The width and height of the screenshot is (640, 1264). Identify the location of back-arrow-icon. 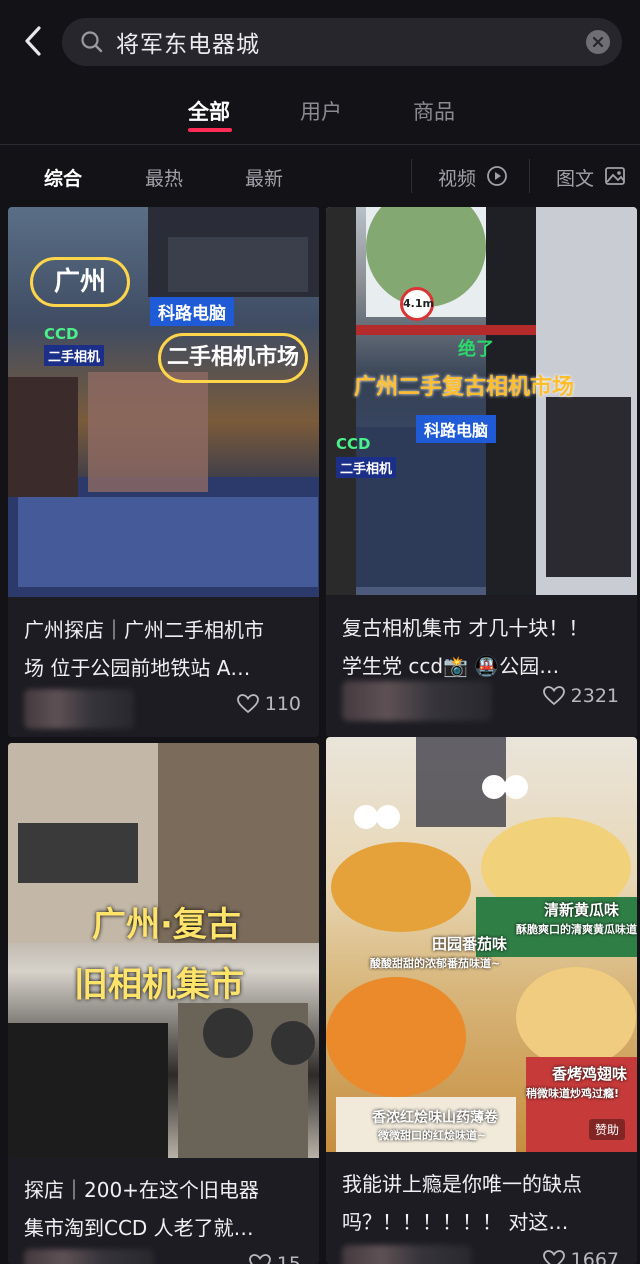
(33, 41).